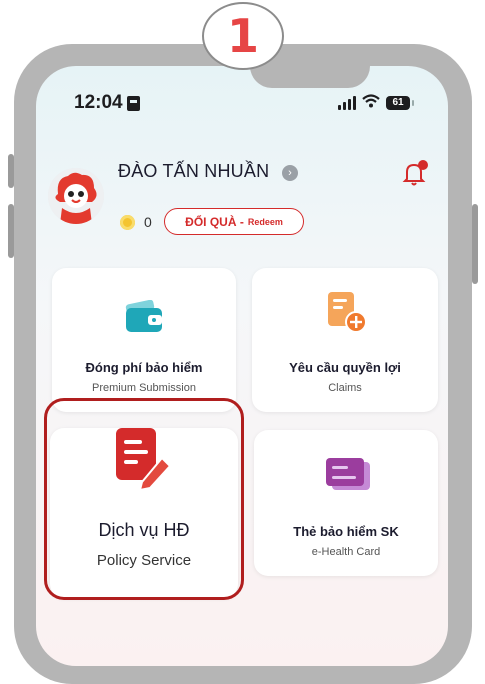 This screenshot has height=684, width=485. Describe the element at coordinates (371, 102) in the screenshot. I see `wifi-icon` at that location.